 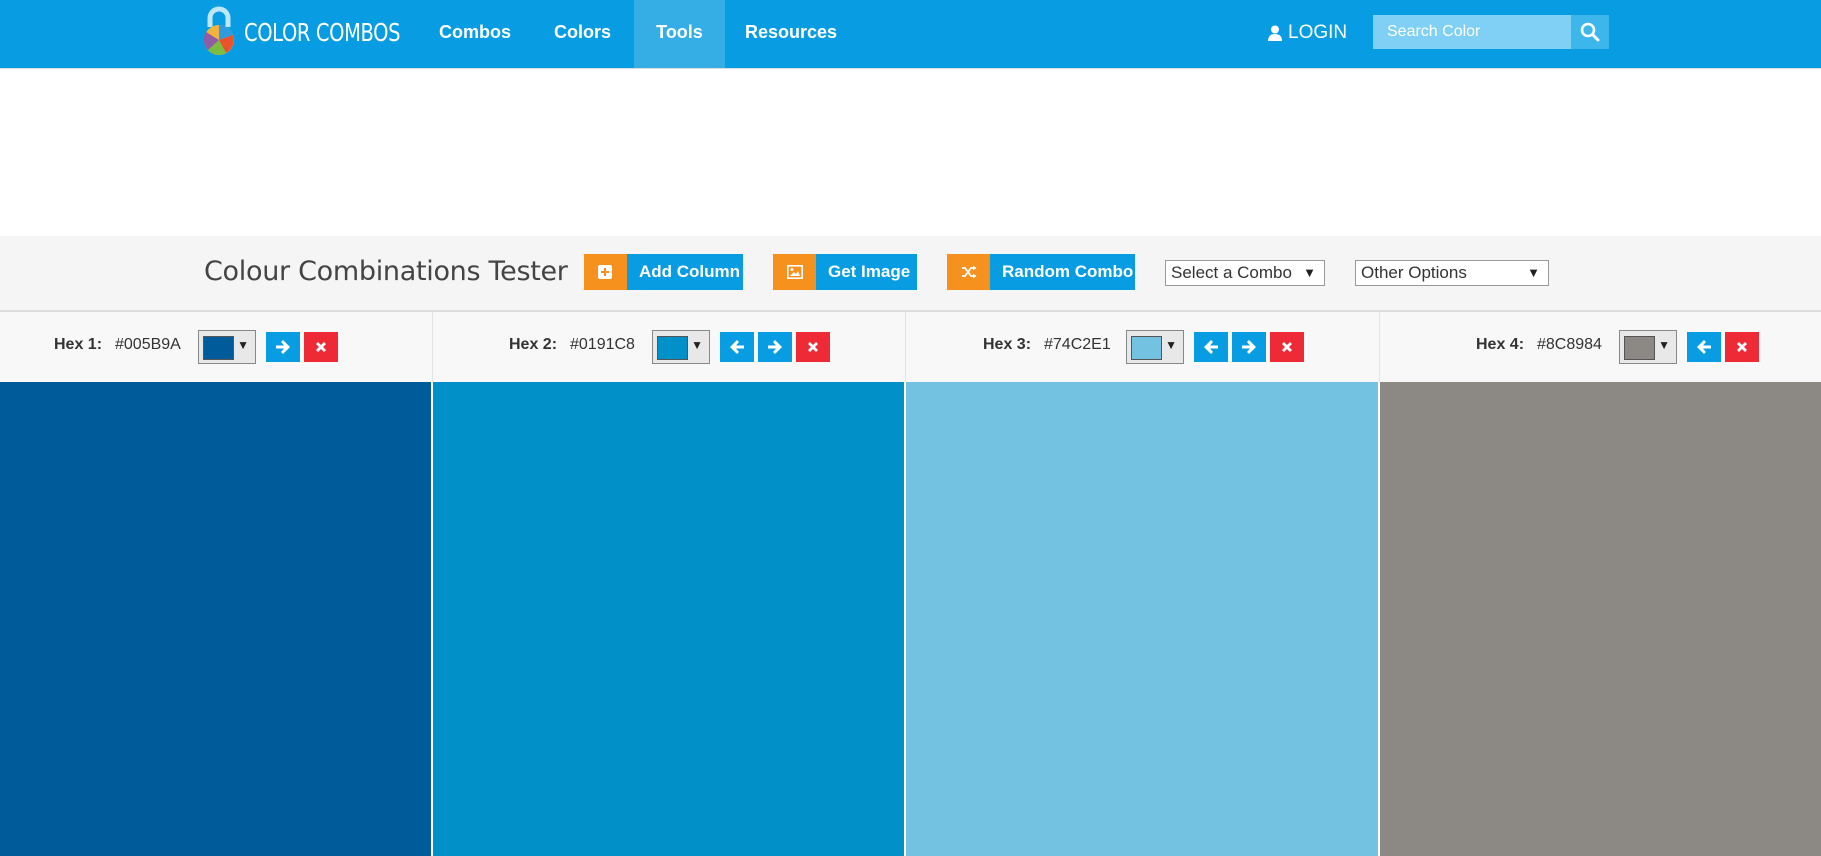 What do you see at coordinates (1007, 344) in the screenshot?
I see `hex-label: Hex 3:` at bounding box center [1007, 344].